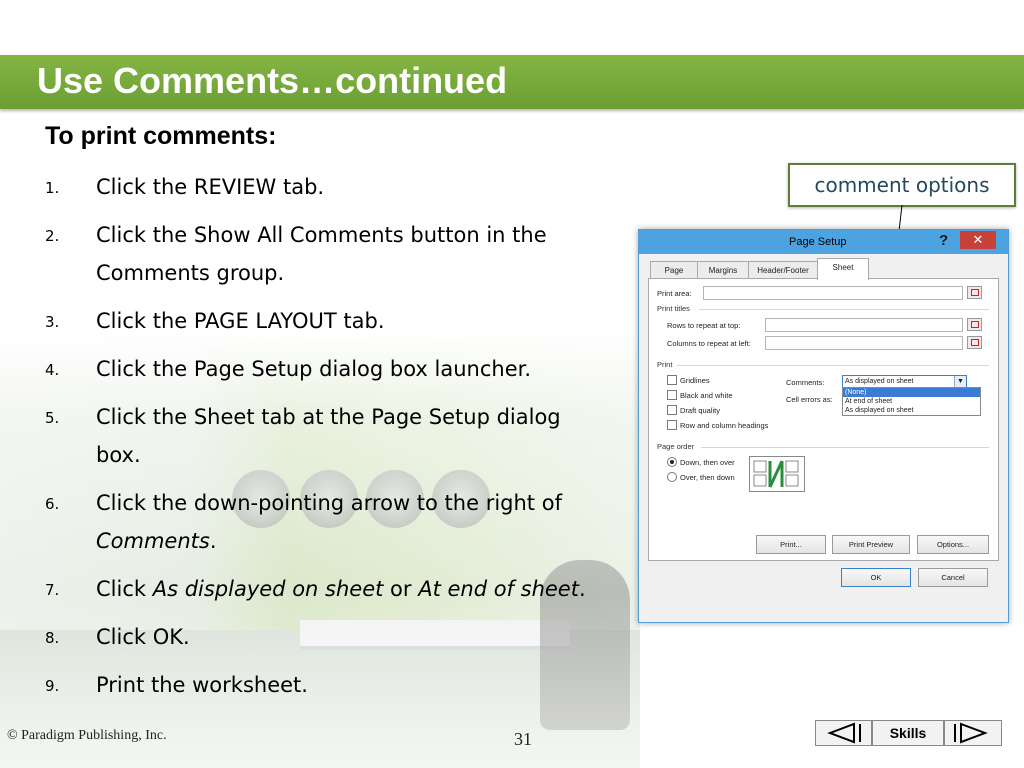 The image size is (1024, 768). Describe the element at coordinates (52, 504) in the screenshot. I see `step-number: 6.` at that location.